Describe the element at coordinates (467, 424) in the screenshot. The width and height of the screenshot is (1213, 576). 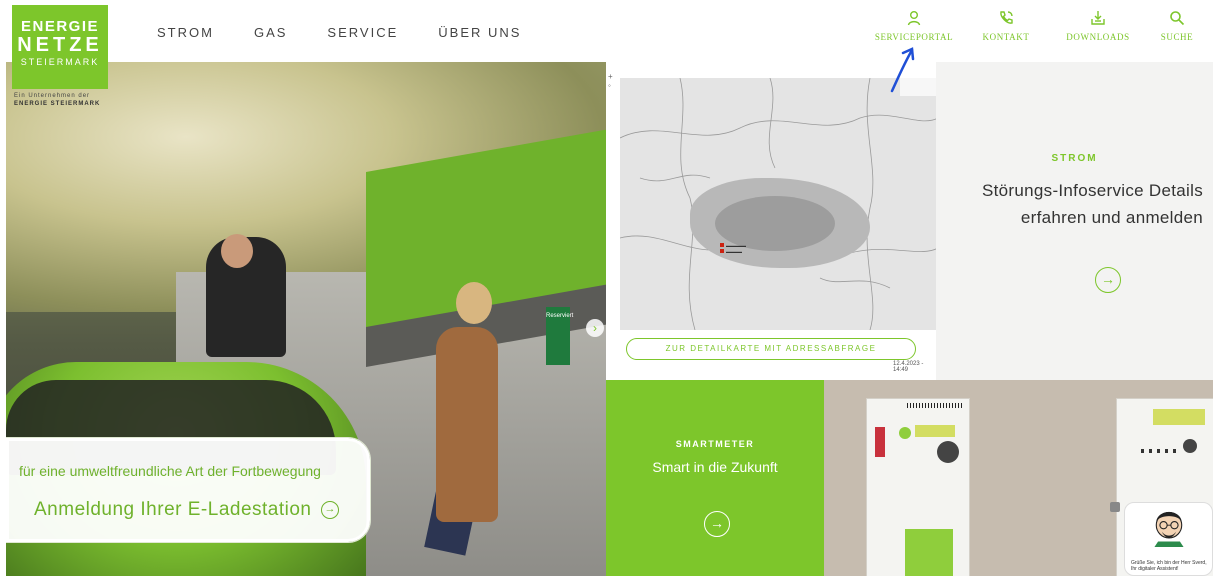
I see `woman-figure` at that location.